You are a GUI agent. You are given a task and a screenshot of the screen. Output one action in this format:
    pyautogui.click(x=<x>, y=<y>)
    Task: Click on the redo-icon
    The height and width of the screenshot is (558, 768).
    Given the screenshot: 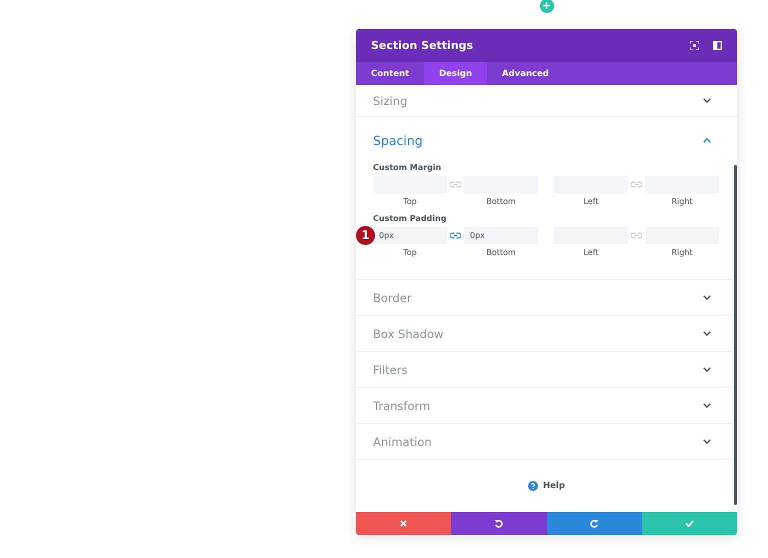 What is the action you would take?
    pyautogui.click(x=594, y=523)
    